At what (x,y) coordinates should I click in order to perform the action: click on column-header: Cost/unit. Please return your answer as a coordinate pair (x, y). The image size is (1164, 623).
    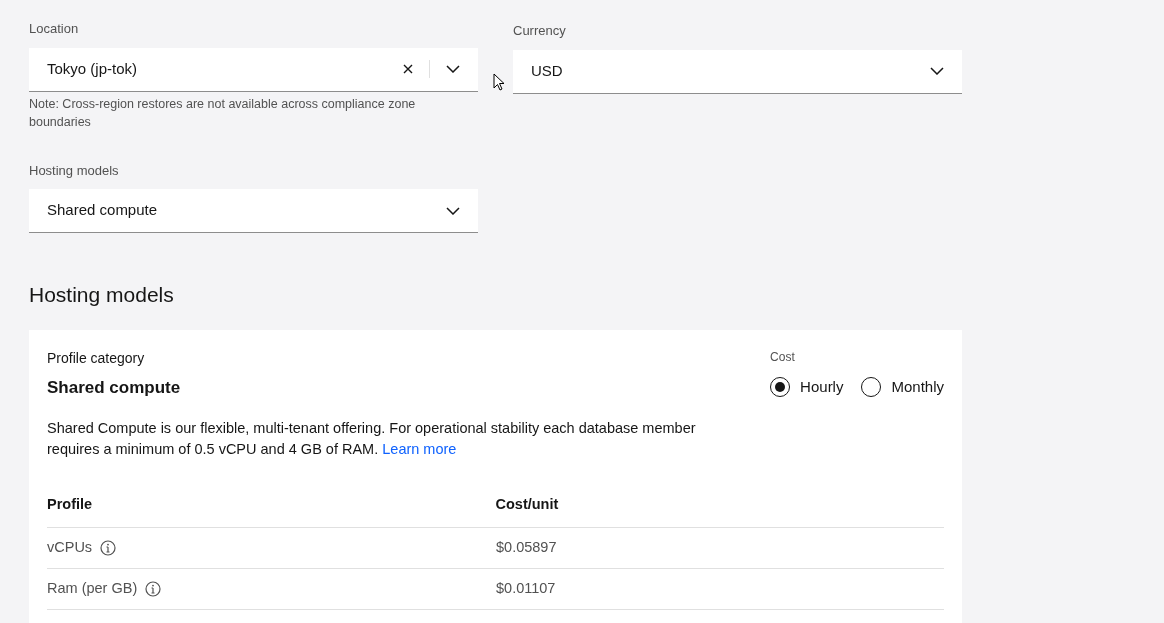
    Looking at the image, I should click on (527, 504).